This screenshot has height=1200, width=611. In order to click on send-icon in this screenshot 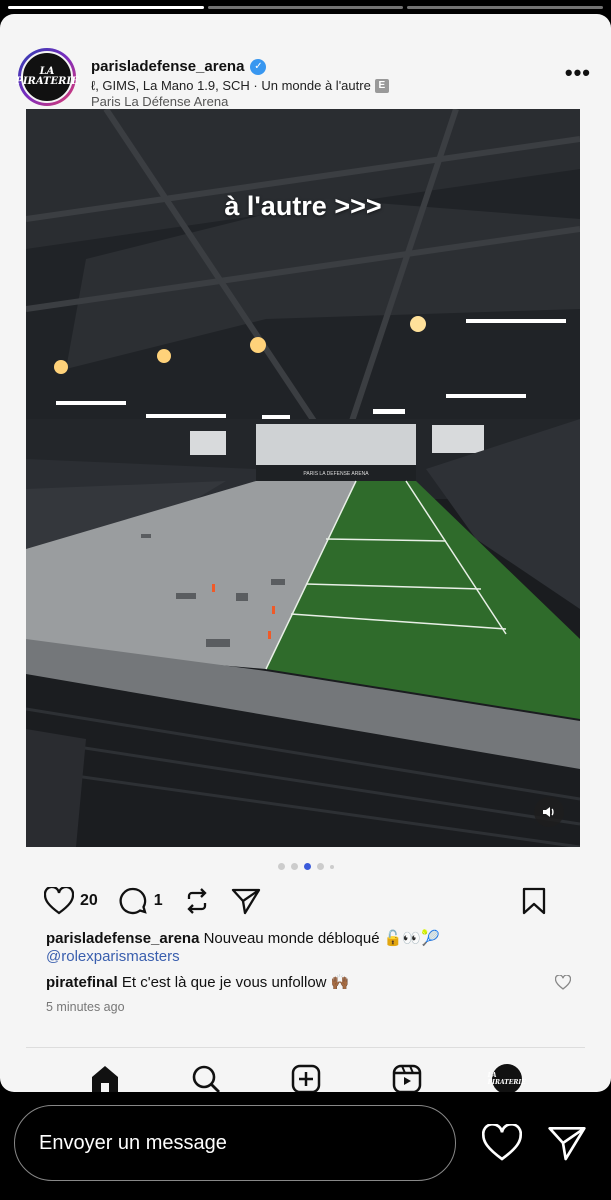, I will do `click(245, 901)`.